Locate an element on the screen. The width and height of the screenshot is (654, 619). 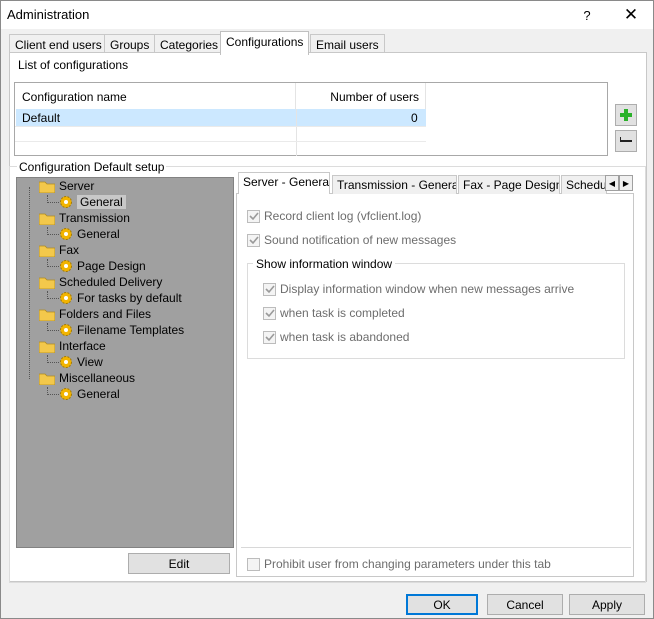
tree-node-interface-view: View is located at coordinates (81, 362).